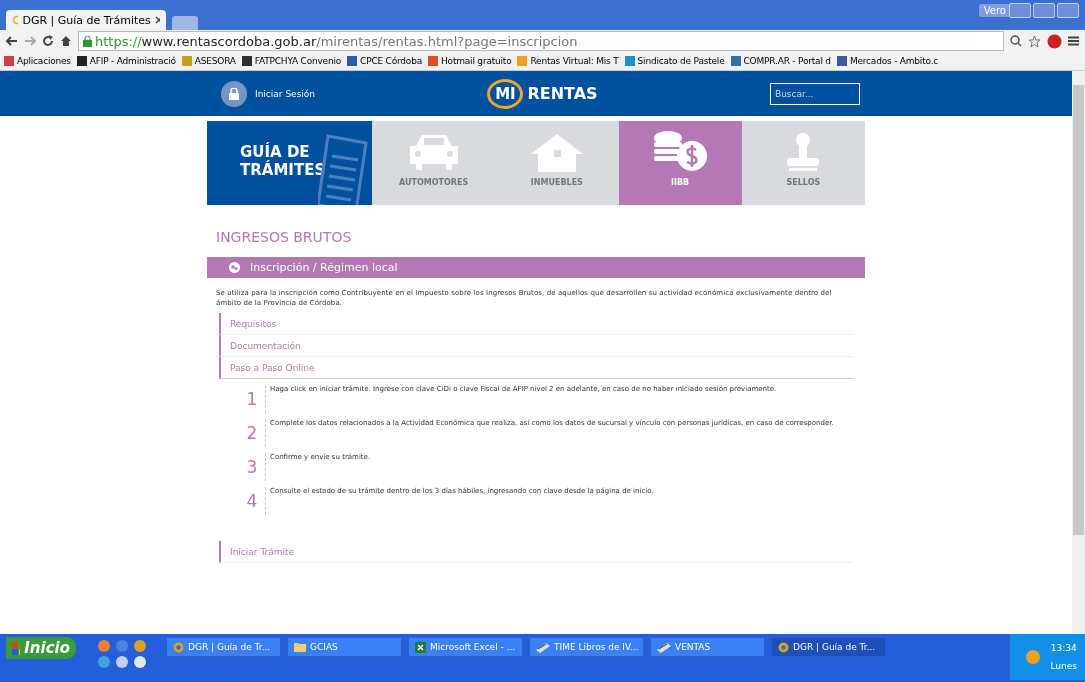 The width and height of the screenshot is (1085, 682). What do you see at coordinates (1034, 41) in the screenshot?
I see `star-icon` at bounding box center [1034, 41].